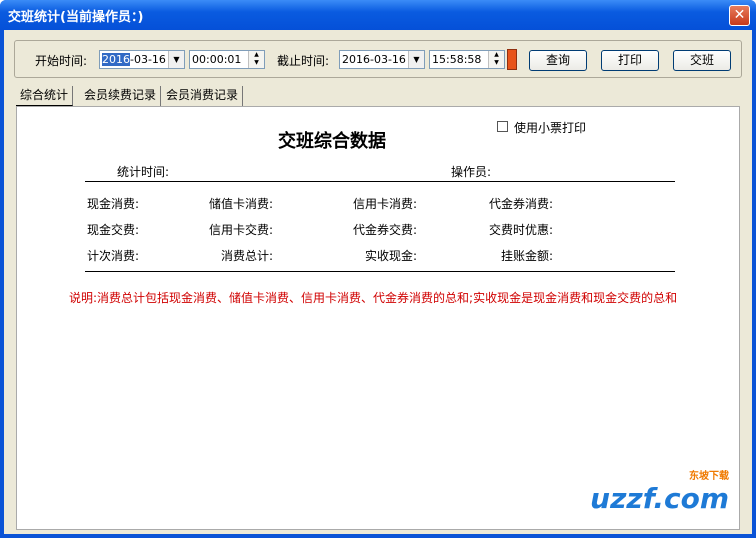 This screenshot has height=538, width=756. I want to click on tab-recharge-records: 会员续费记录, so click(121, 96).